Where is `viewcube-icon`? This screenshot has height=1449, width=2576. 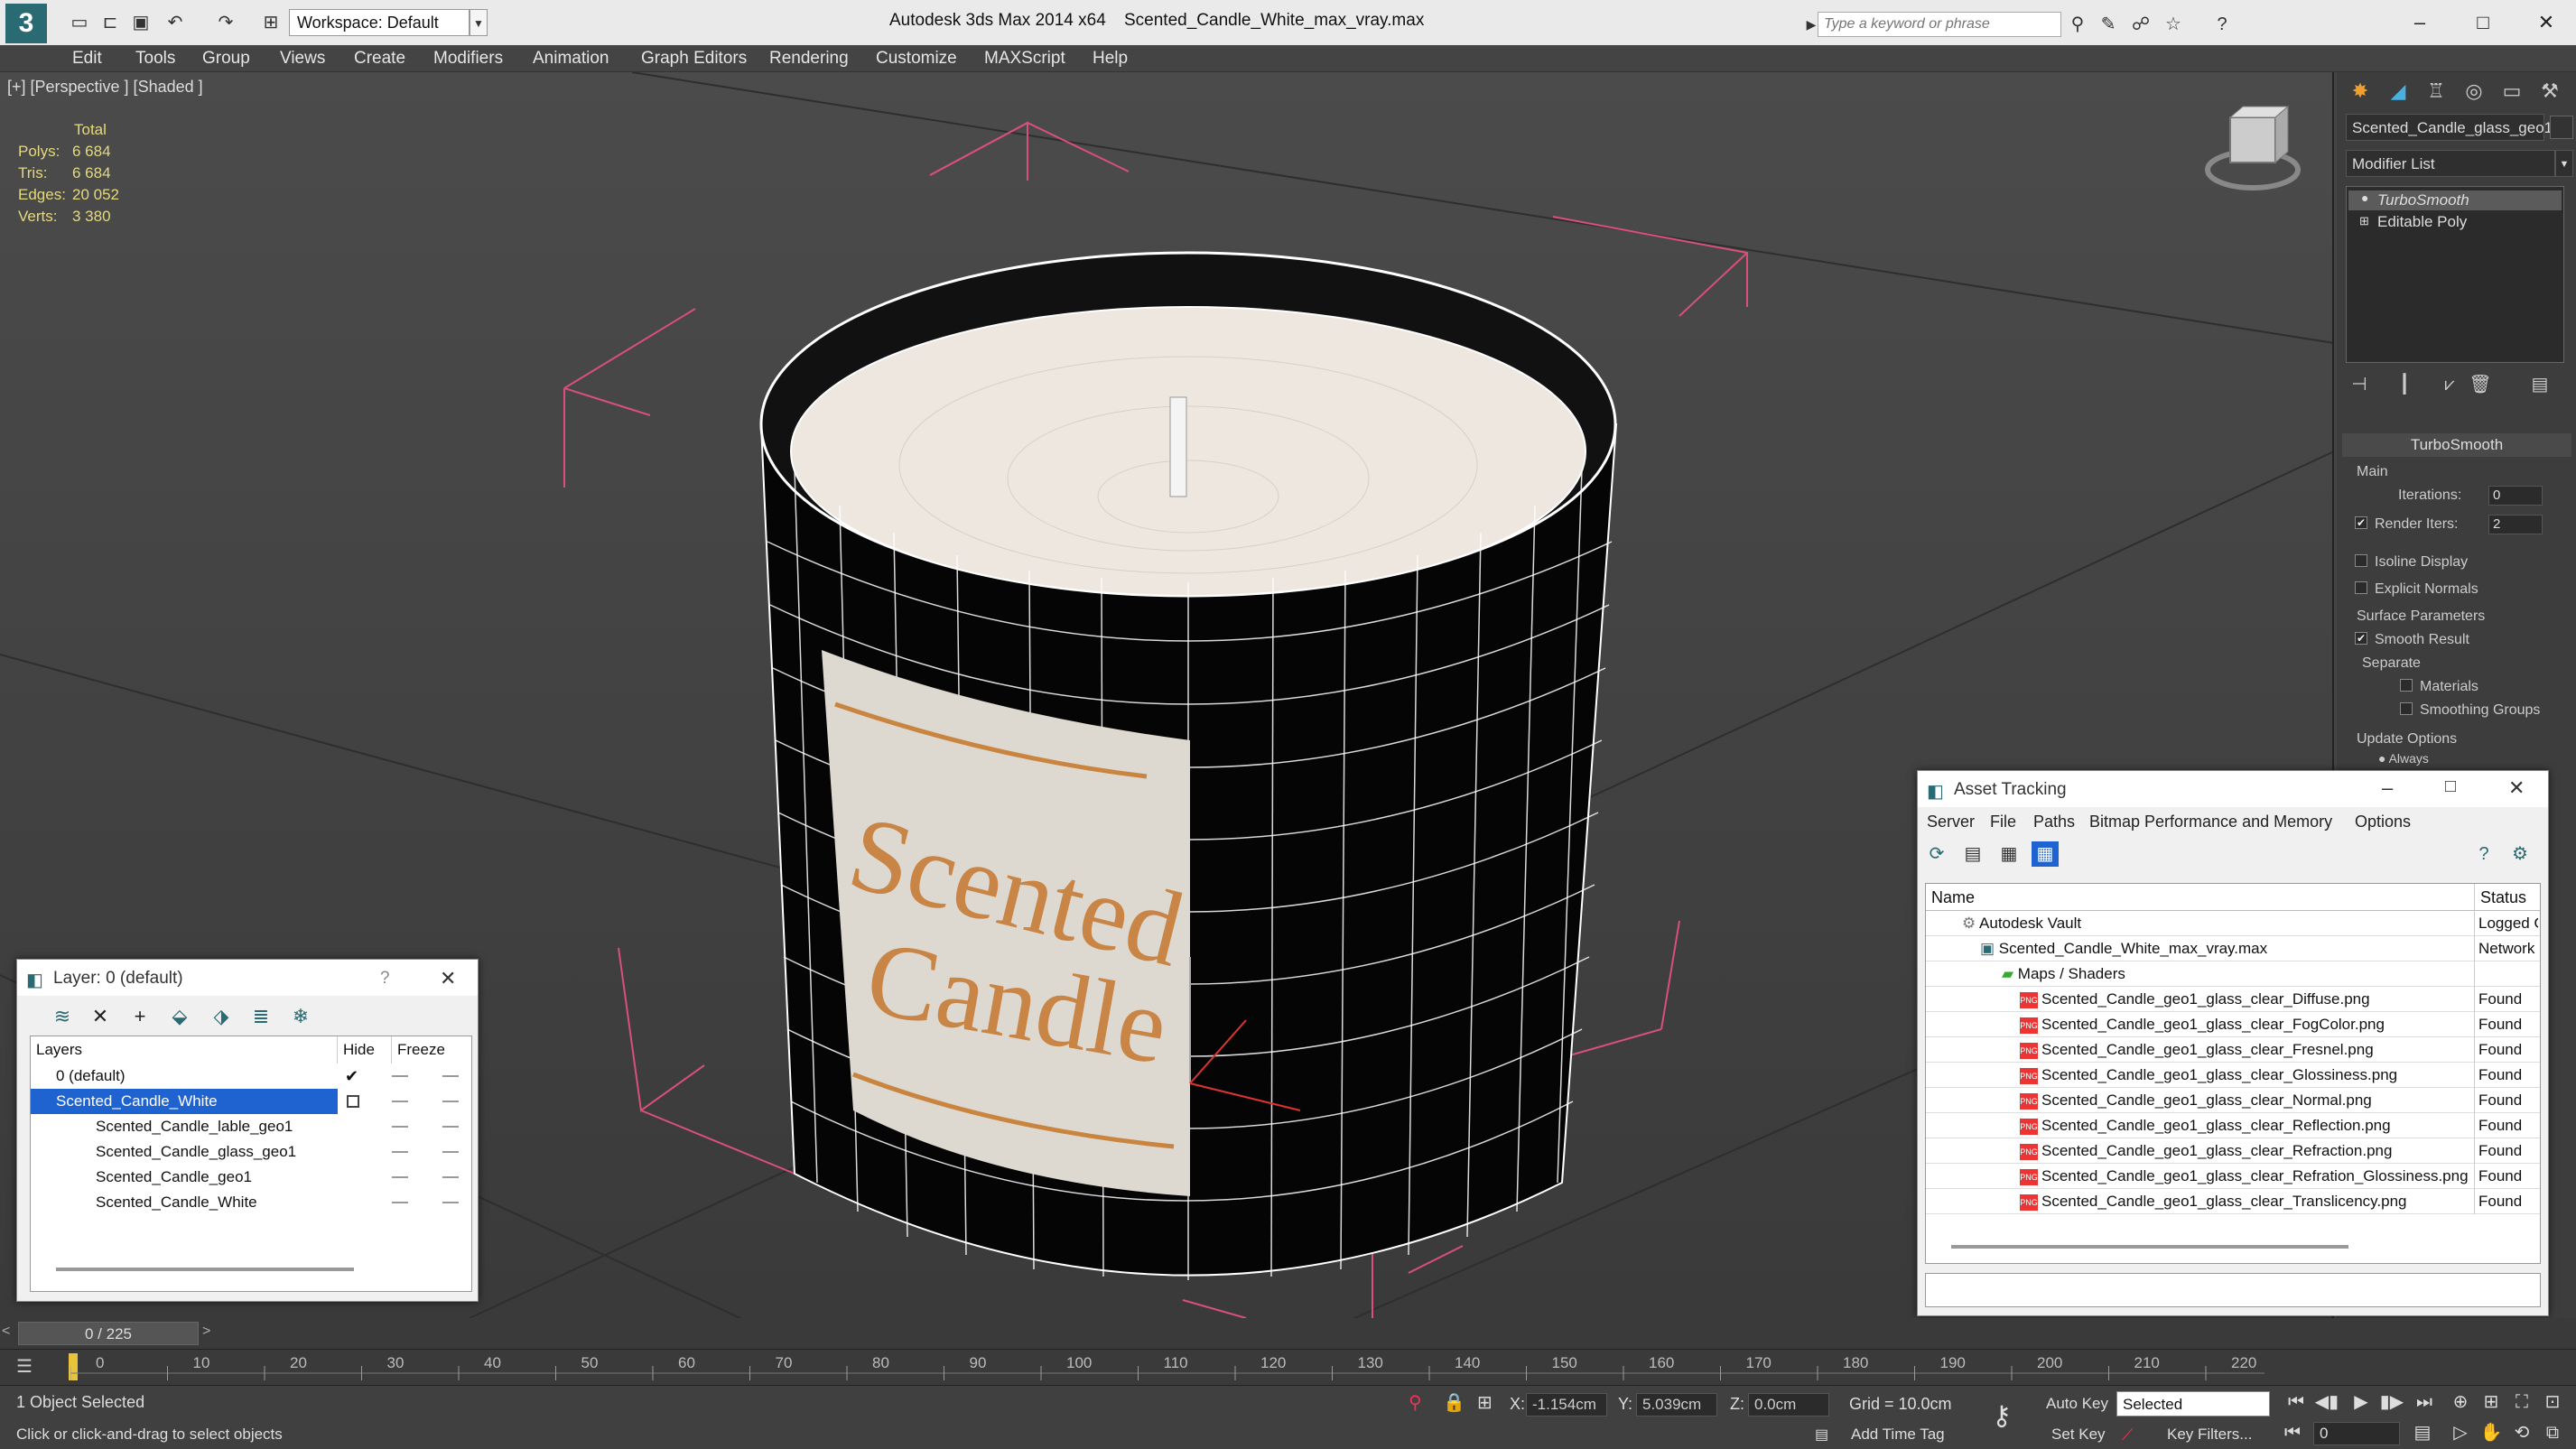
viewcube-icon is located at coordinates (2253, 147).